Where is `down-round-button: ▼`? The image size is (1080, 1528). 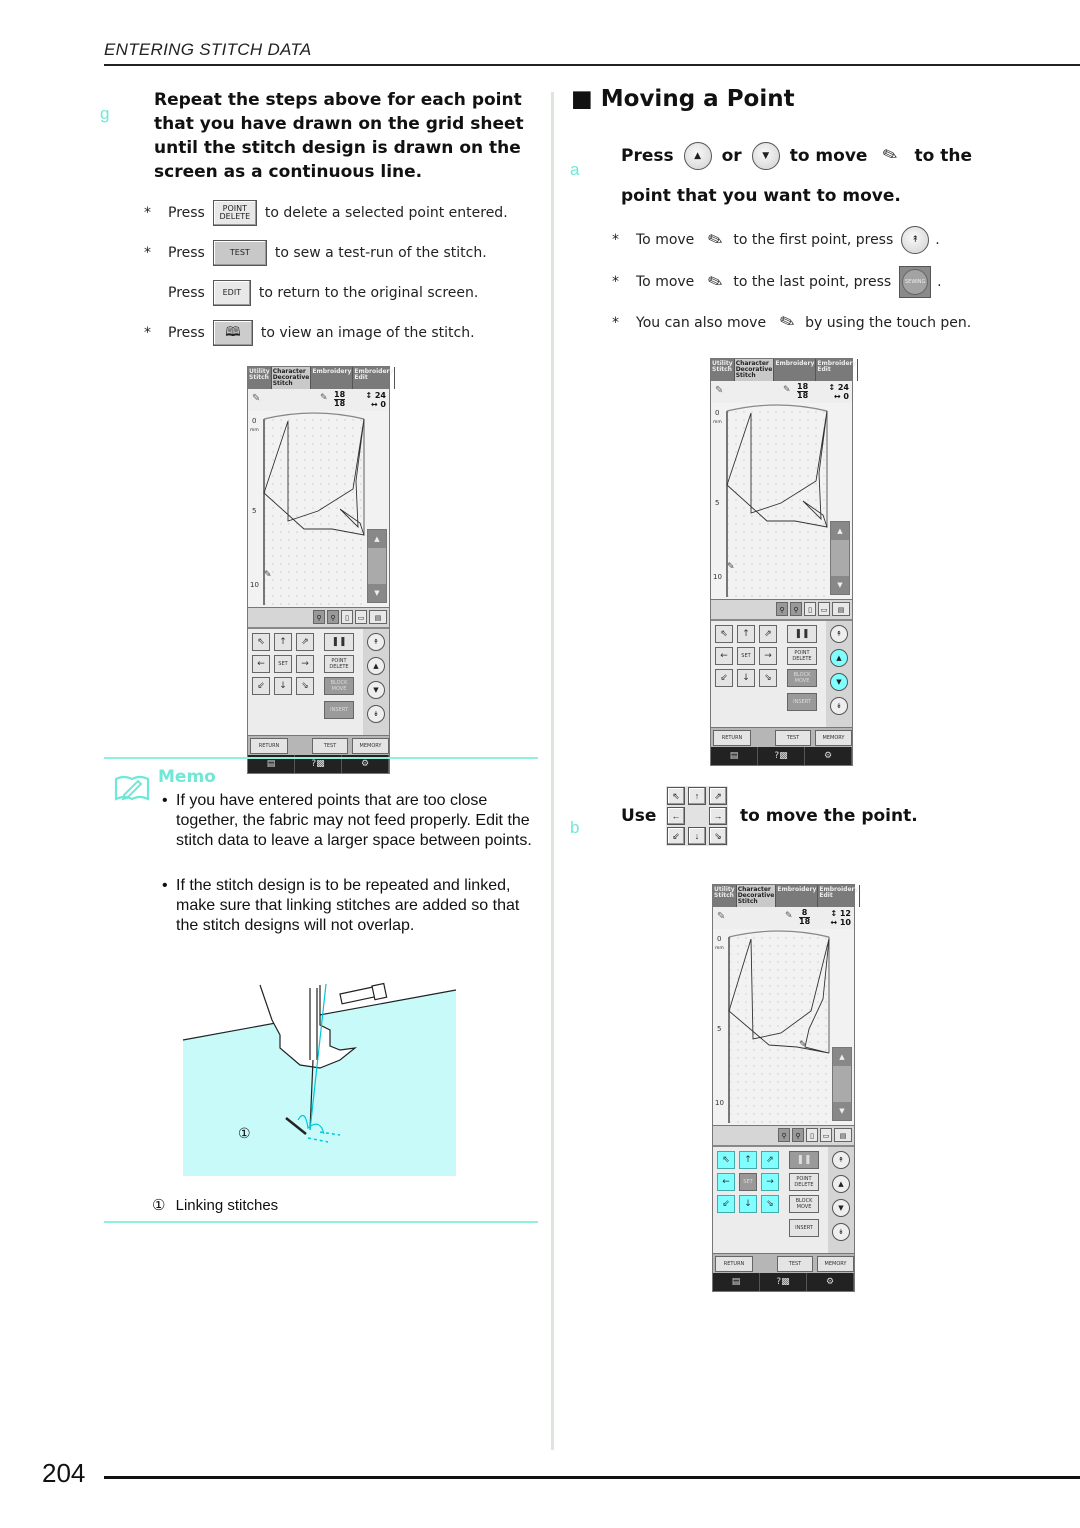 down-round-button: ▼ is located at coordinates (765, 156).